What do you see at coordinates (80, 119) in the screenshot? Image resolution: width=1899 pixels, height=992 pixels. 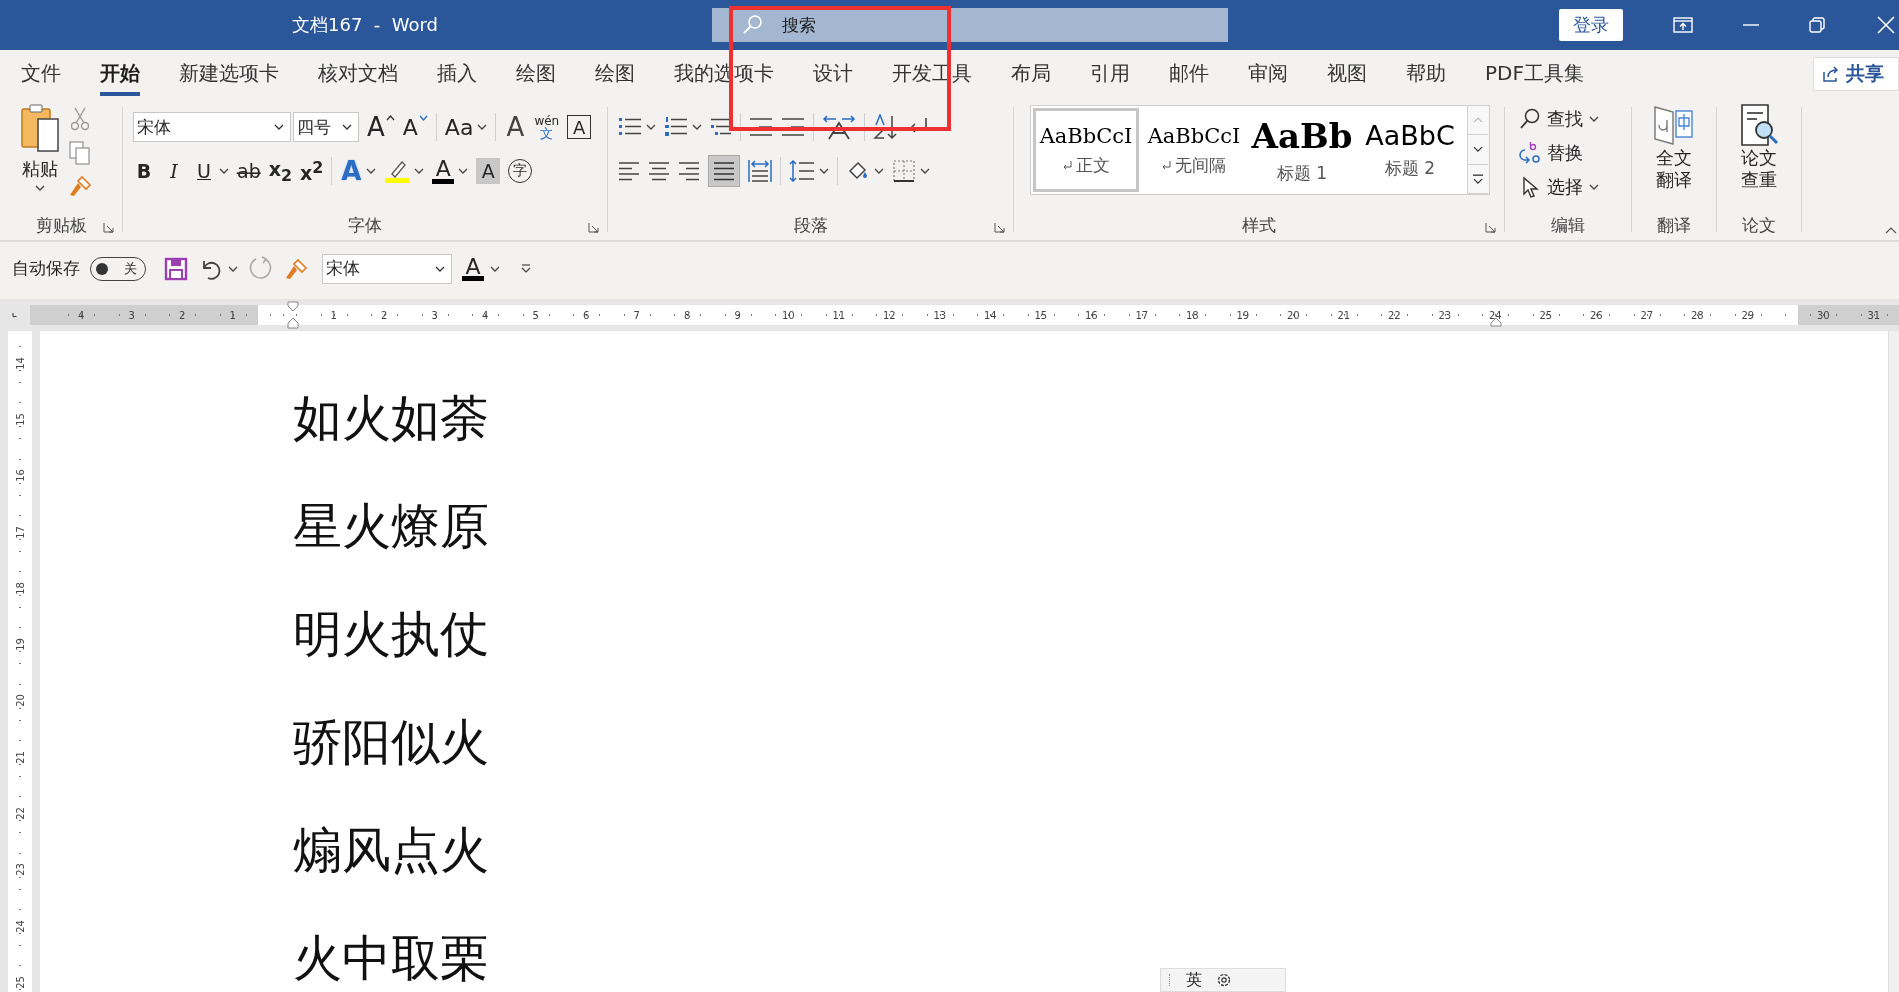 I see `scissors-icon` at bounding box center [80, 119].